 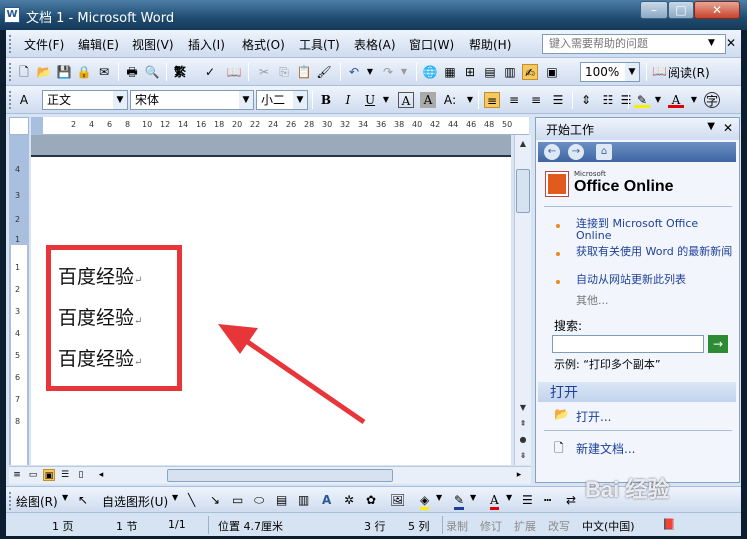 What do you see at coordinates (259, 500) in the screenshot?
I see `oval-icon: ⬭` at bounding box center [259, 500].